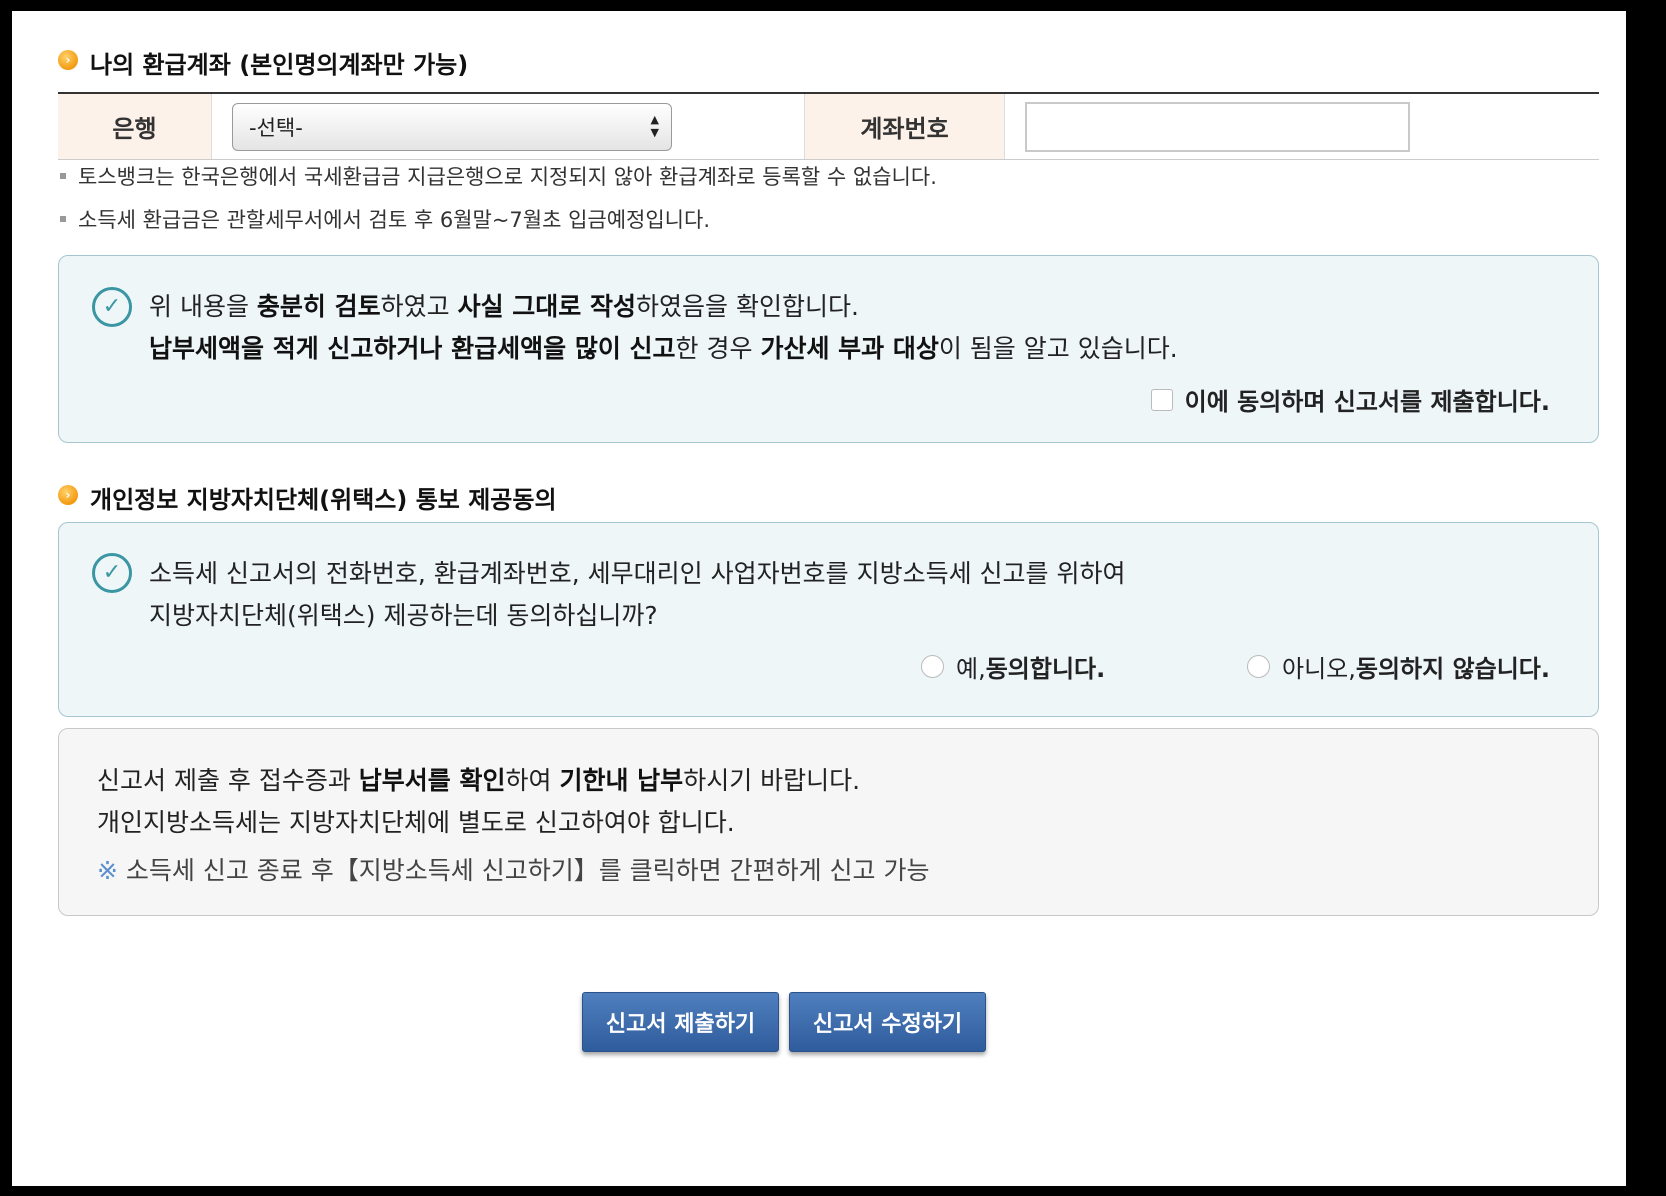  What do you see at coordinates (479, 780) in the screenshot?
I see `notice-line-1: 신고서 제출 후 접수증과 납부서를 확인하여 기한내 납부하시기 바랍니다.` at bounding box center [479, 780].